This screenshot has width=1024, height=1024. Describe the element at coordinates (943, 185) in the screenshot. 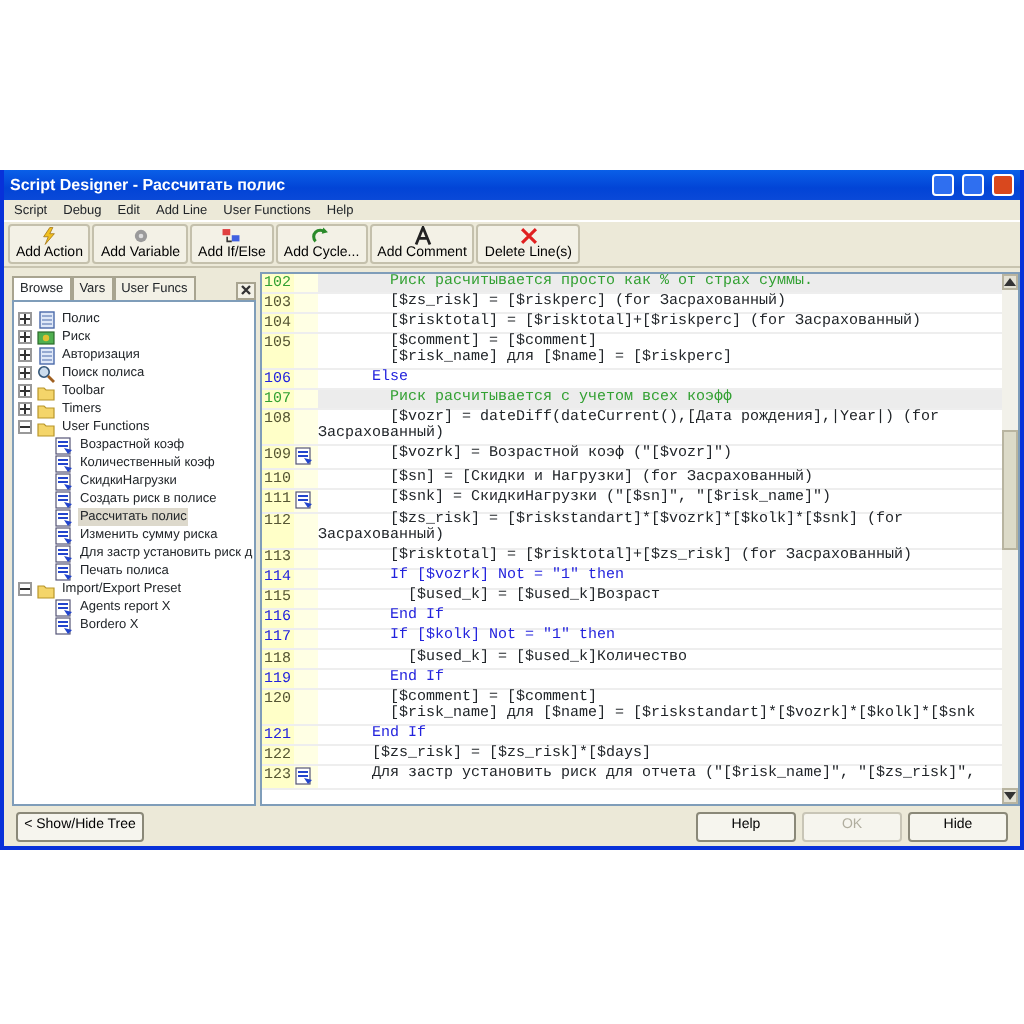

I see `minimize-button` at that location.